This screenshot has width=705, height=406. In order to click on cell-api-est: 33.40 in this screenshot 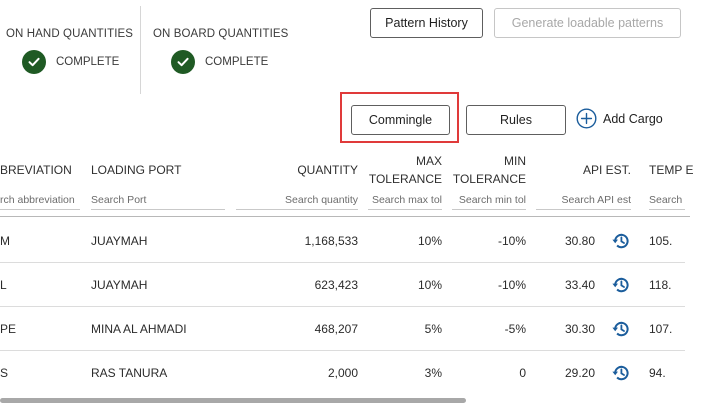, I will do `click(579, 285)`.